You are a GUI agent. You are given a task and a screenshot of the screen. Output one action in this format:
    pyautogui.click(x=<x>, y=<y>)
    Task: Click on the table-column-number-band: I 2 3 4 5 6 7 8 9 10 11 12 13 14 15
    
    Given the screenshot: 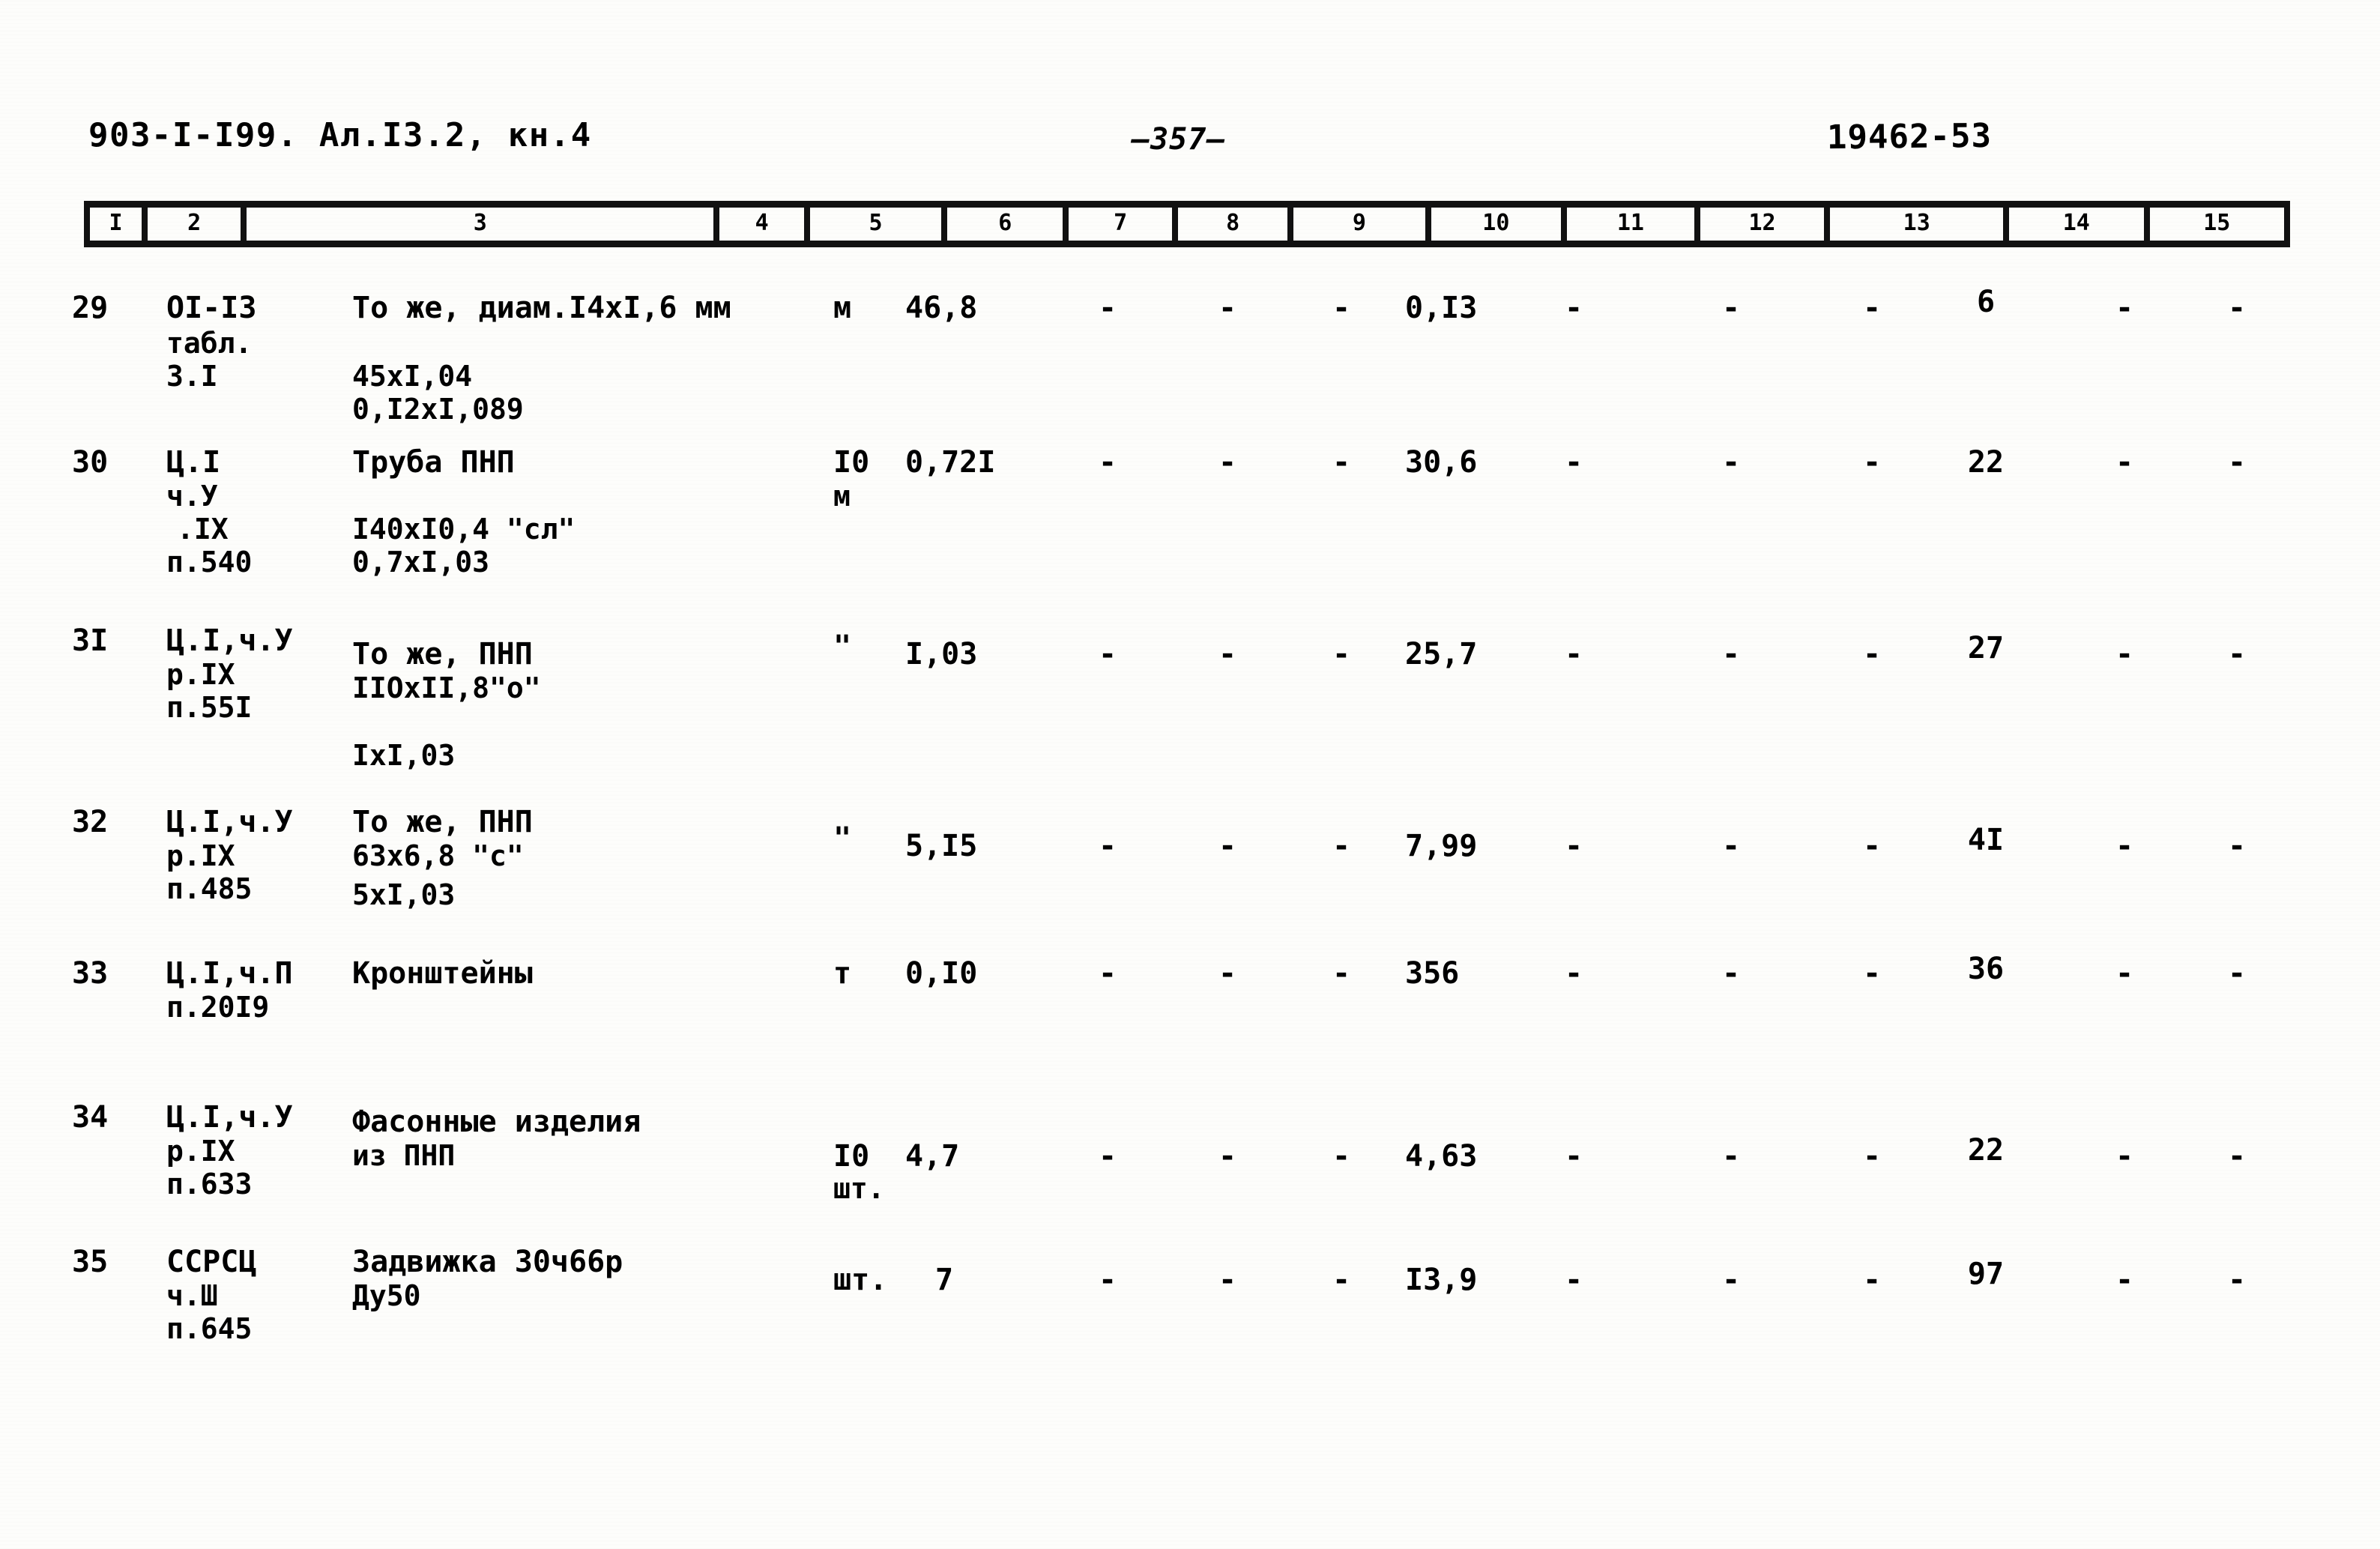 What is the action you would take?
    pyautogui.click(x=1187, y=224)
    